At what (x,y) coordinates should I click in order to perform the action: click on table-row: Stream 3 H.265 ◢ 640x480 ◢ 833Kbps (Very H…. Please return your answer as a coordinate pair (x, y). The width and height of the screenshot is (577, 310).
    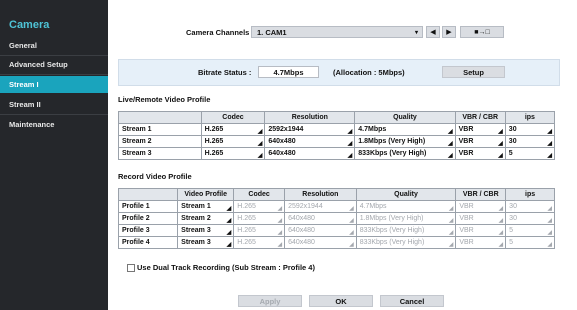
    Looking at the image, I should click on (337, 153).